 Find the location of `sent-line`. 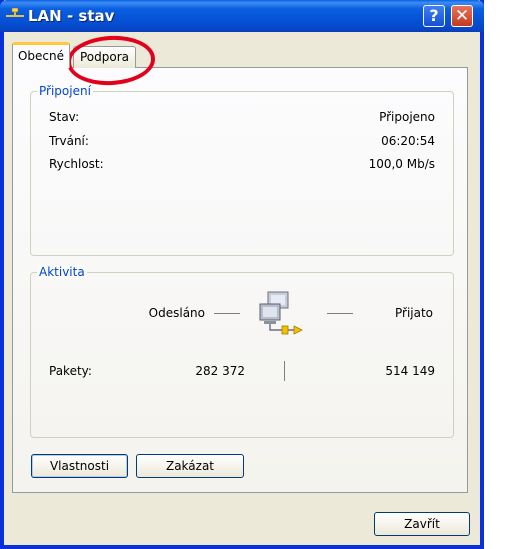

sent-line is located at coordinates (227, 313).